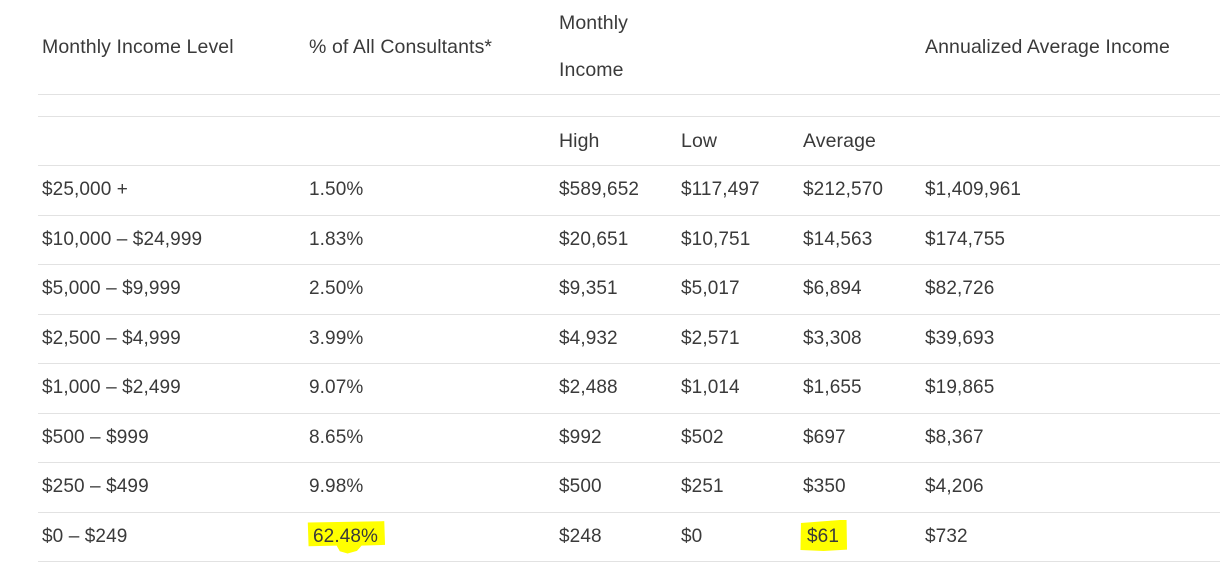 This screenshot has height=562, width=1220. Describe the element at coordinates (616, 438) in the screenshot. I see `cell-high: $992` at that location.